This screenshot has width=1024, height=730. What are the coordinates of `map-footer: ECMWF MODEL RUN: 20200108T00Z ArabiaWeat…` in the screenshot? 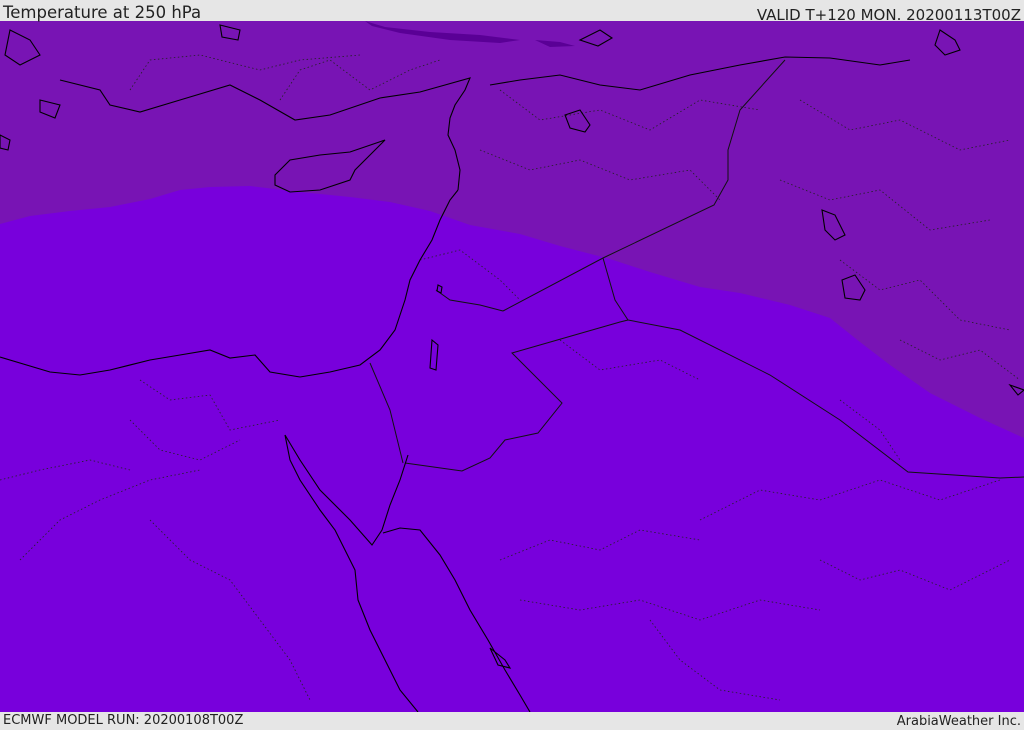 It's located at (512, 720).